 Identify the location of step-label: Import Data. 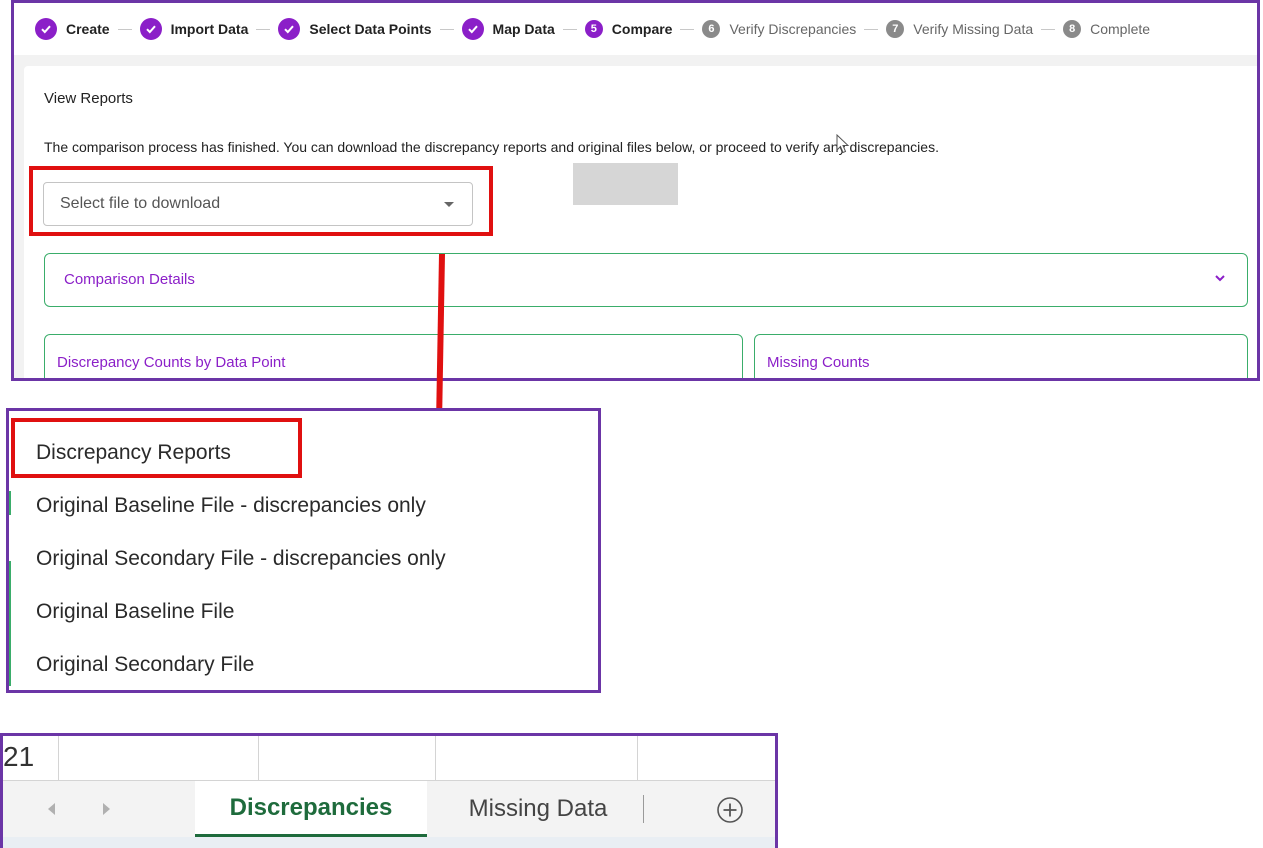
(209, 29).